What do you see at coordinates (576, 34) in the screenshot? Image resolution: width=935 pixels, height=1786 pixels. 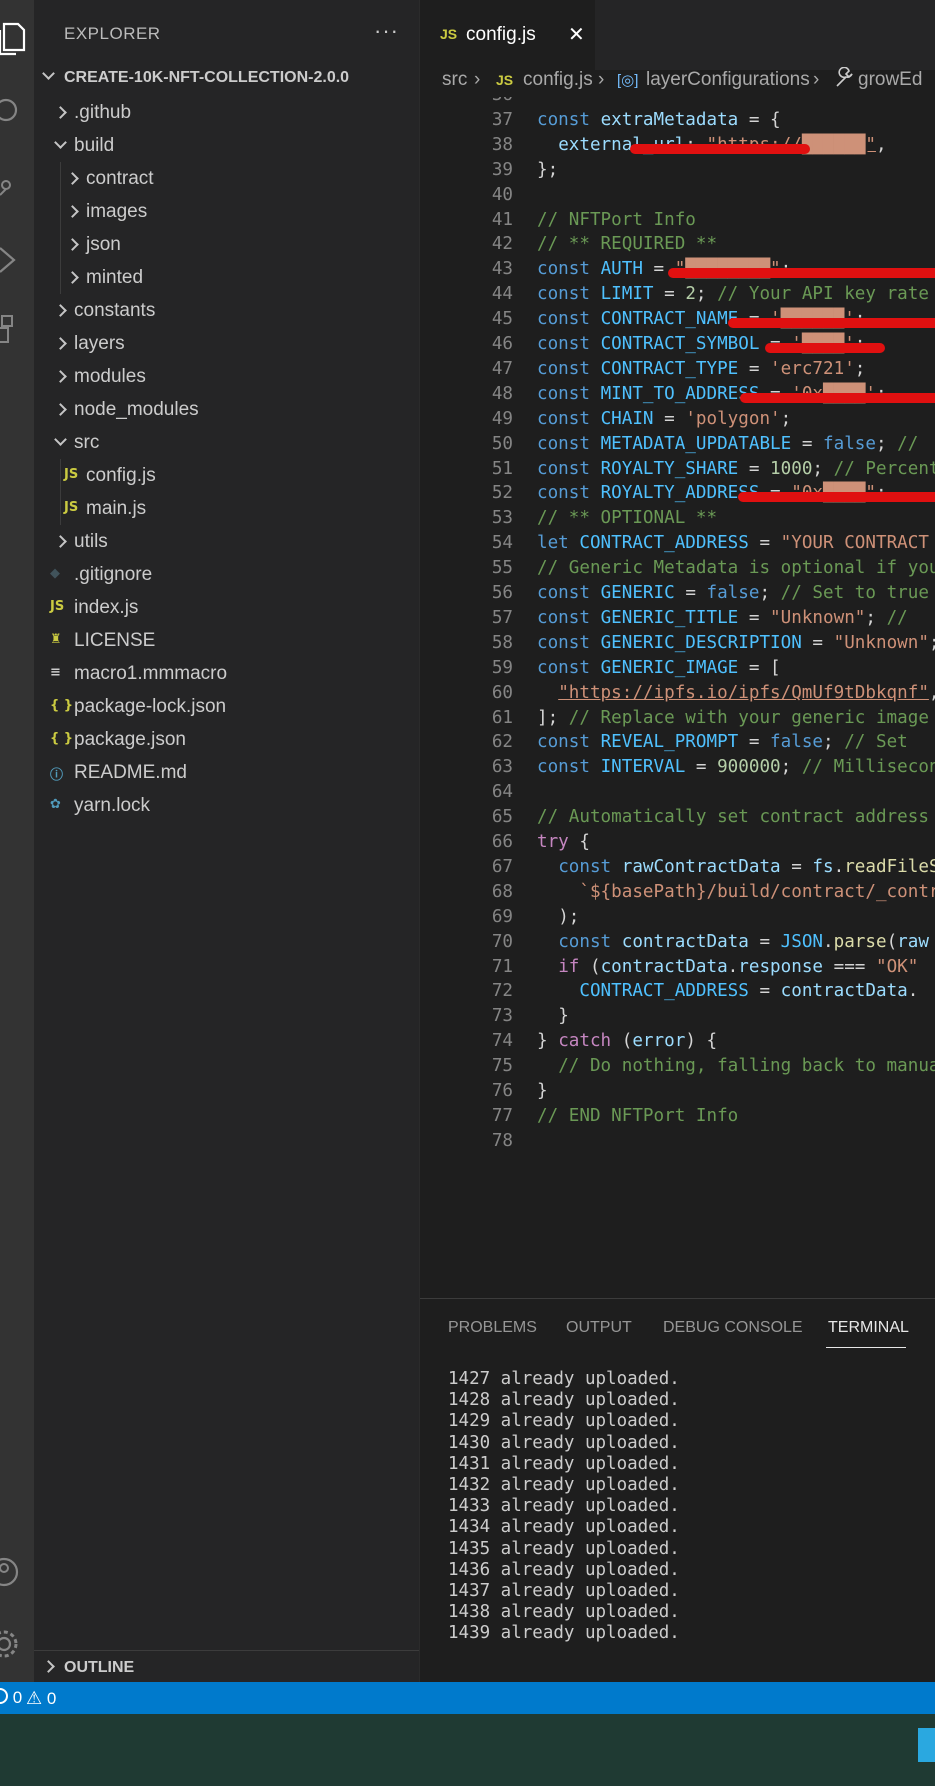 I see `tab-close-button: ✕` at bounding box center [576, 34].